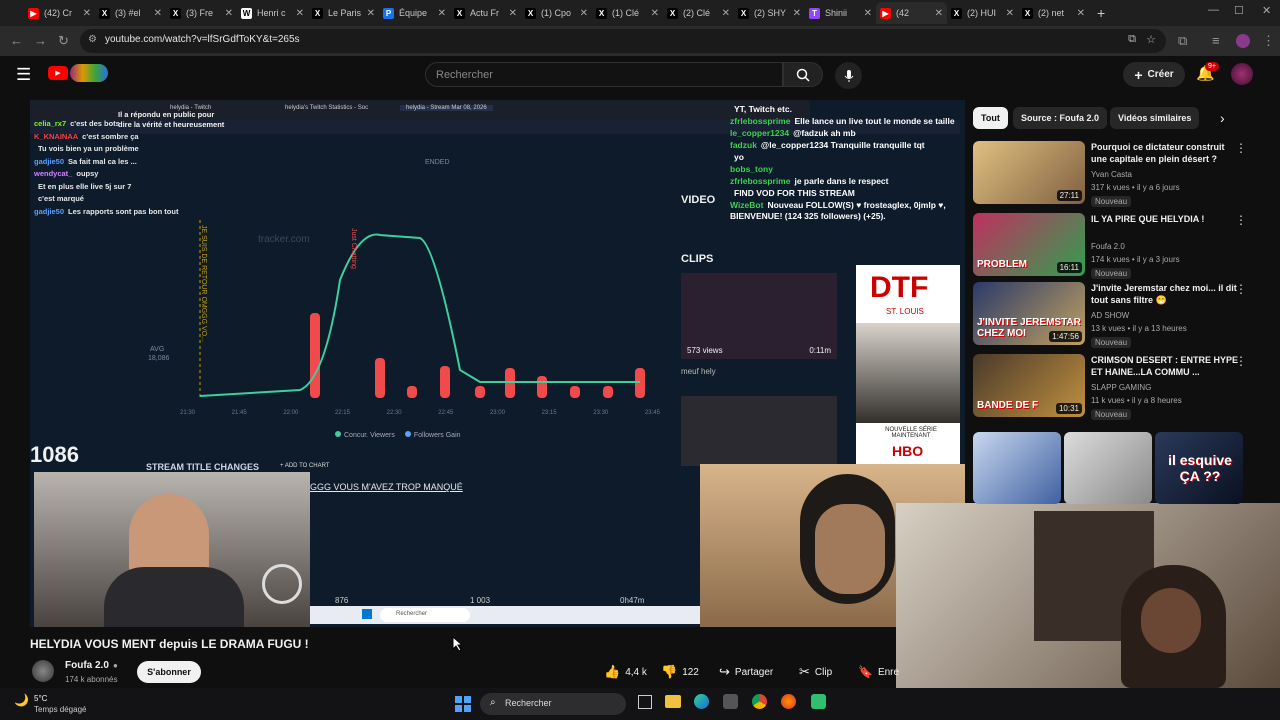  I want to click on minimize-icon: —, so click(1213, 10).